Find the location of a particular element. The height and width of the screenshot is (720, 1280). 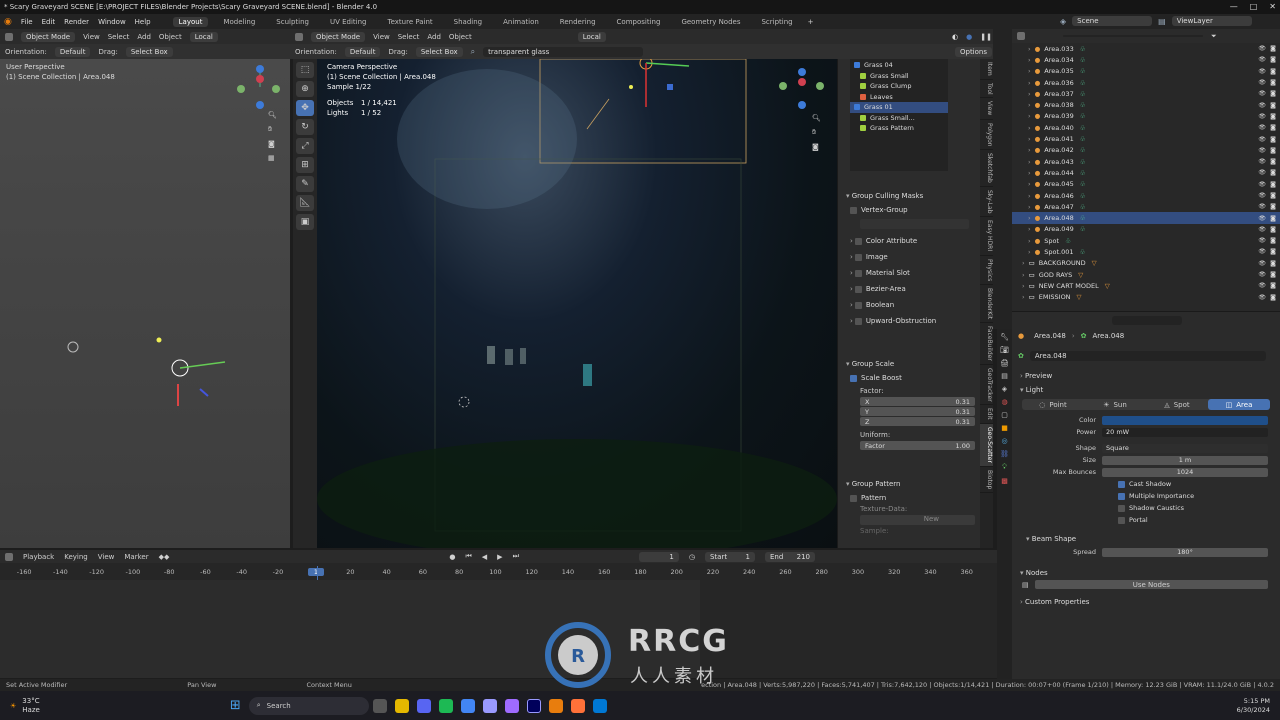

left-drag-select: Select Box is located at coordinates (149, 51).